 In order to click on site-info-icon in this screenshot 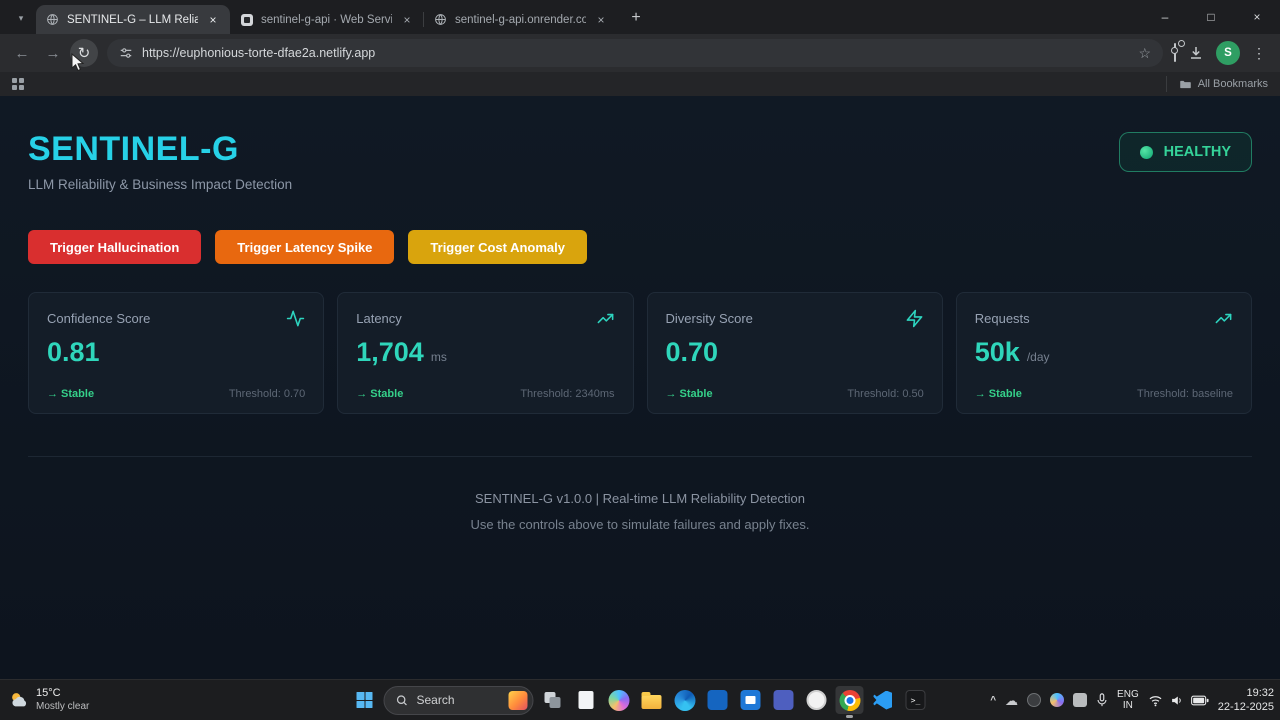, I will do `click(126, 53)`.